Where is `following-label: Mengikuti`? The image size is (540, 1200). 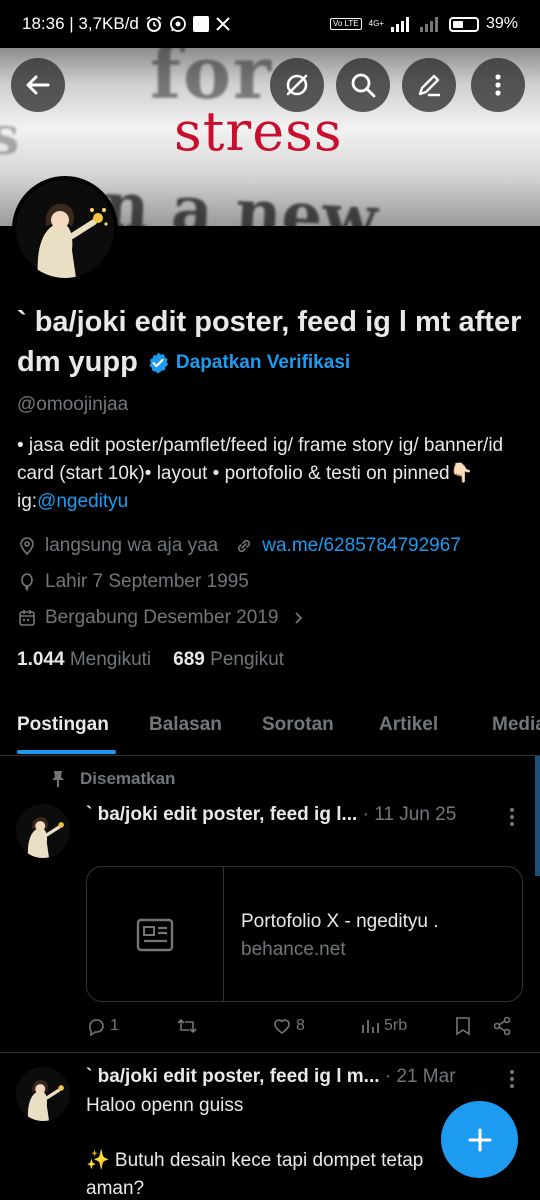
following-label: Mengikuti is located at coordinates (110, 659).